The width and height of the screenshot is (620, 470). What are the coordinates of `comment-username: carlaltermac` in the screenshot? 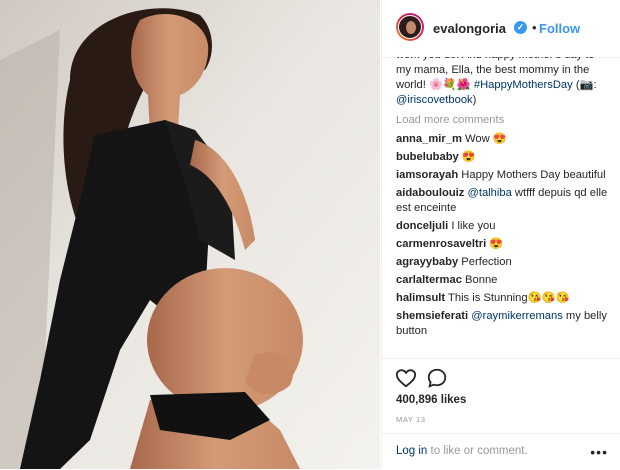 It's located at (429, 280).